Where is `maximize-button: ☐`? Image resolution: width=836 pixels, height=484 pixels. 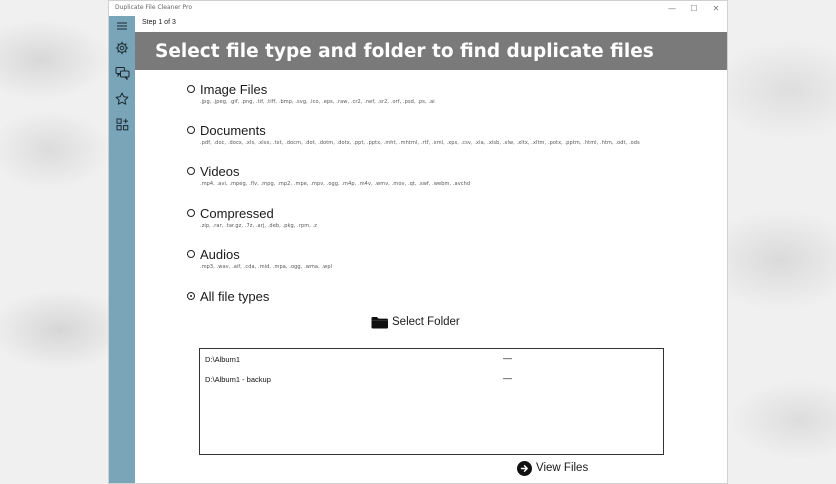
maximize-button: ☐ is located at coordinates (694, 8).